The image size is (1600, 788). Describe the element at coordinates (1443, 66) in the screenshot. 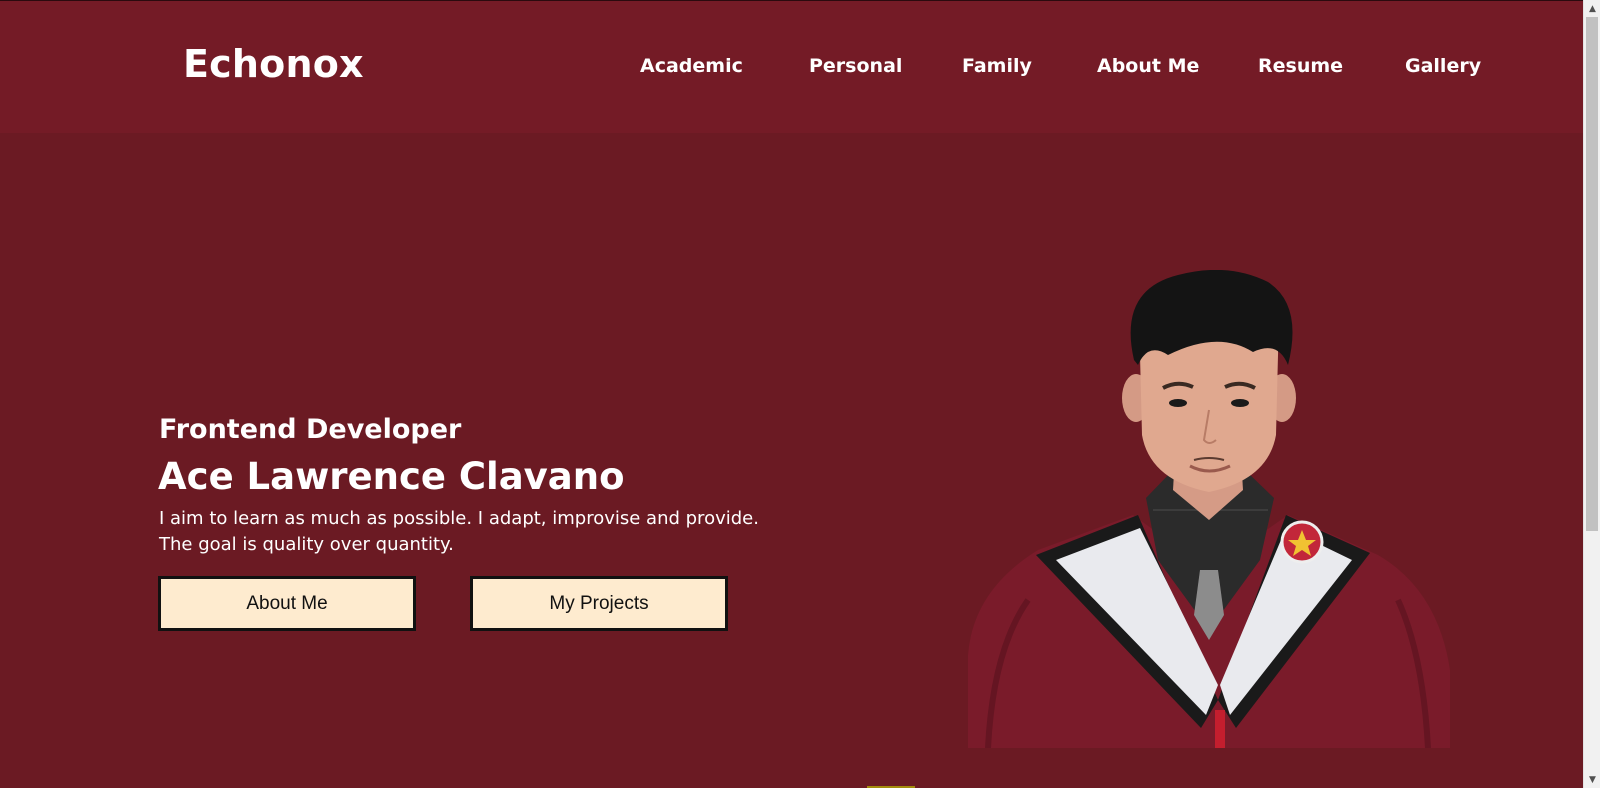

I see `nav-link-gallery: Gallery` at that location.